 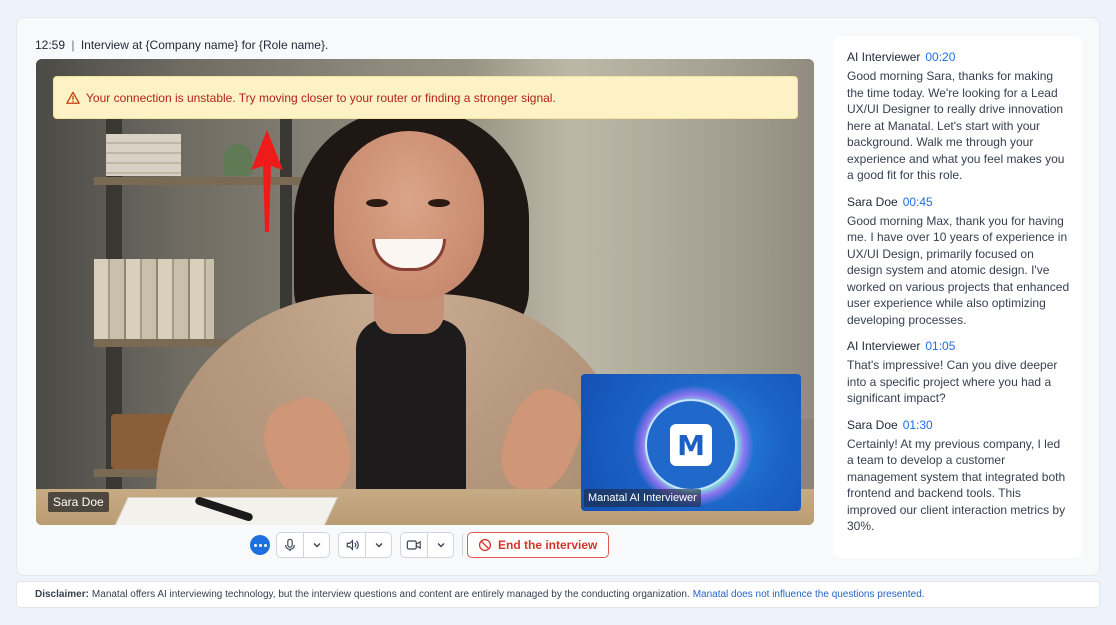 What do you see at coordinates (917, 201) in the screenshot?
I see `message-time: 00:45` at bounding box center [917, 201].